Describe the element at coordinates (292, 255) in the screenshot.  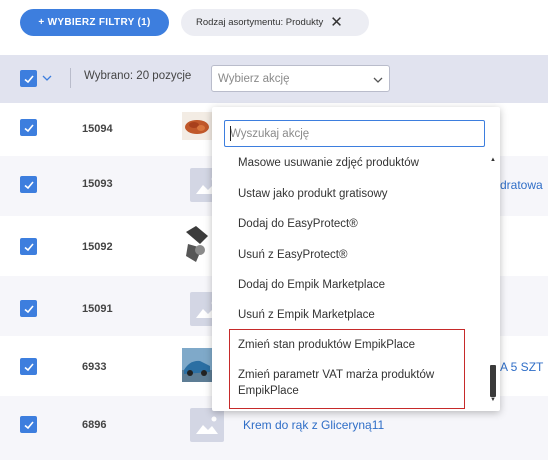
I see `action-item: Usuń z EasyProtect®` at that location.